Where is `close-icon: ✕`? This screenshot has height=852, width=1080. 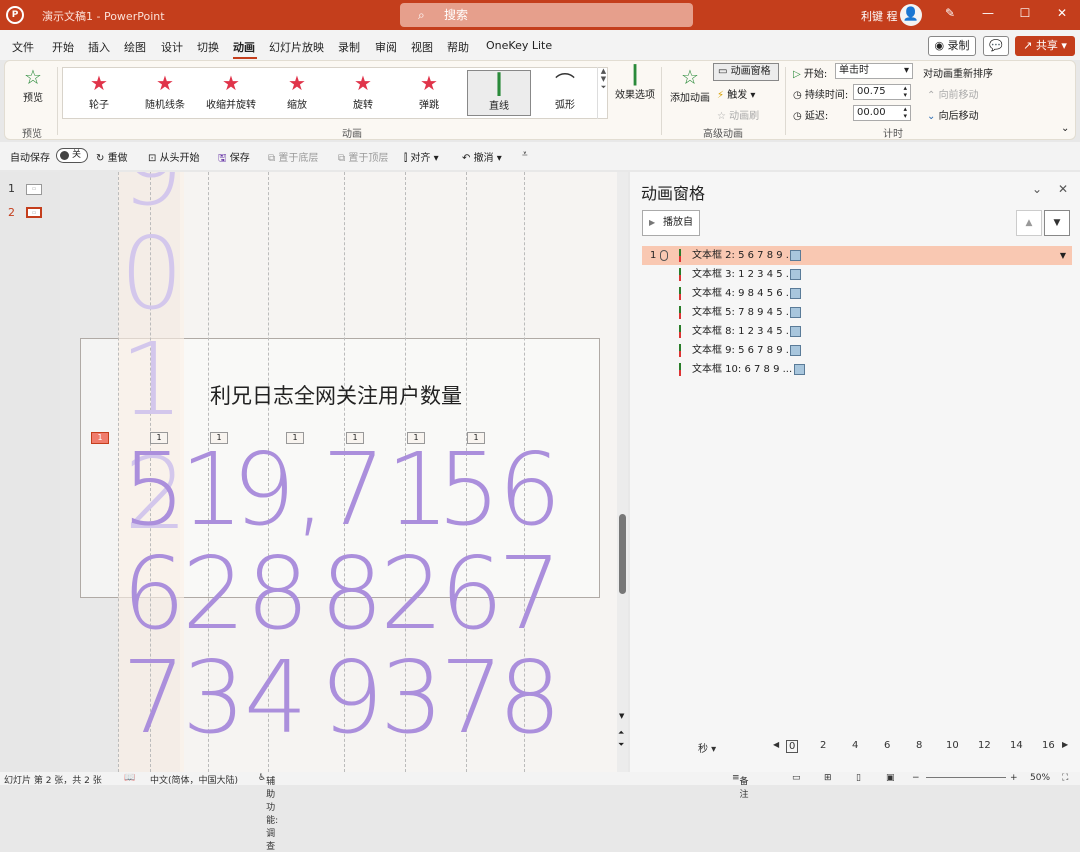
close-icon: ✕ is located at coordinates (1062, 13).